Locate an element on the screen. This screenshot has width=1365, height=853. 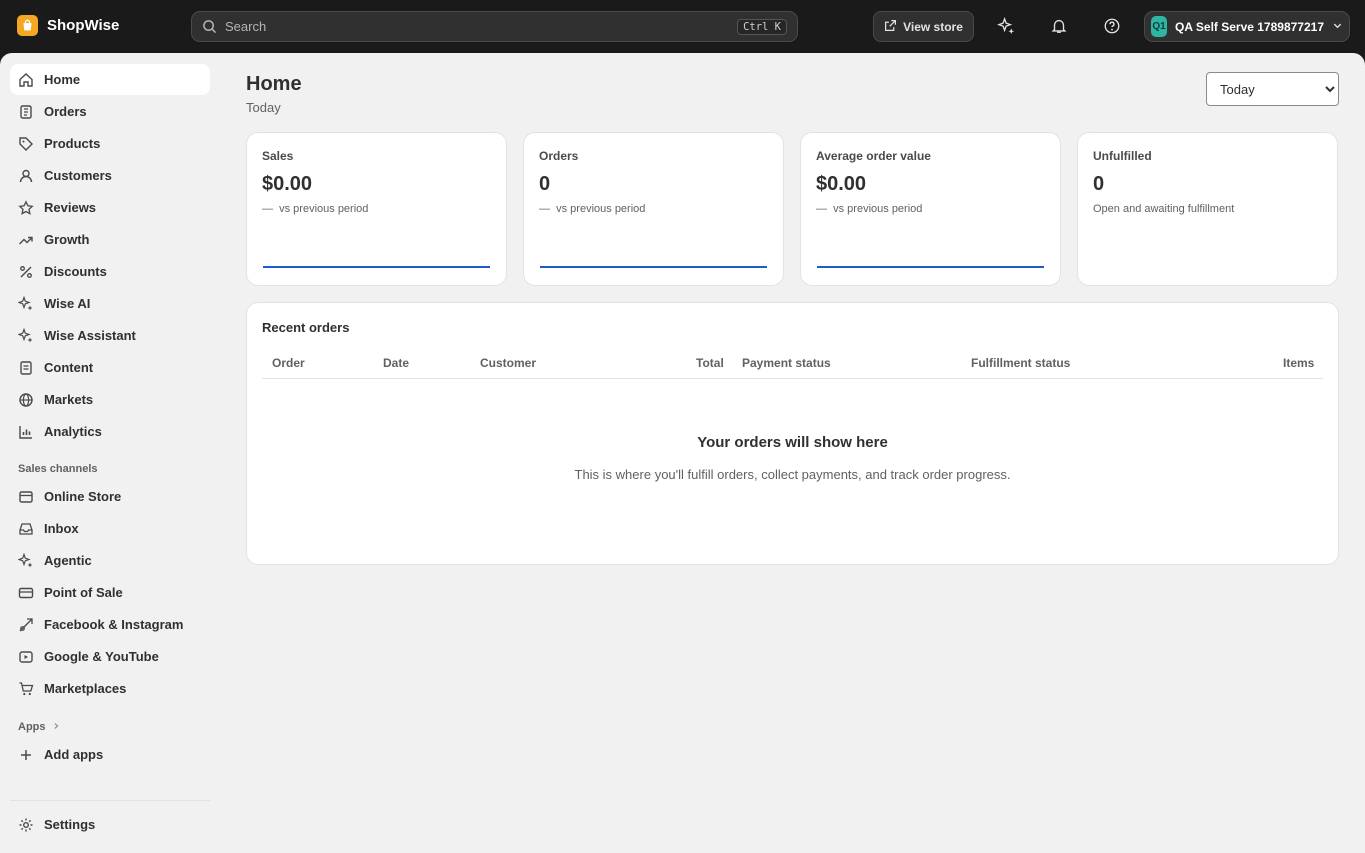
document-icon is located at coordinates (26, 368).